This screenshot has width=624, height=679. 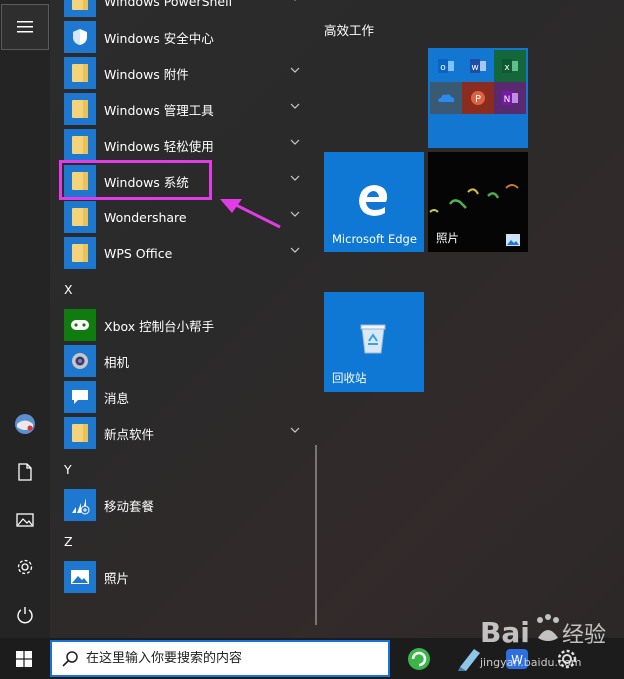 What do you see at coordinates (135, 180) in the screenshot?
I see `highlight-box` at bounding box center [135, 180].